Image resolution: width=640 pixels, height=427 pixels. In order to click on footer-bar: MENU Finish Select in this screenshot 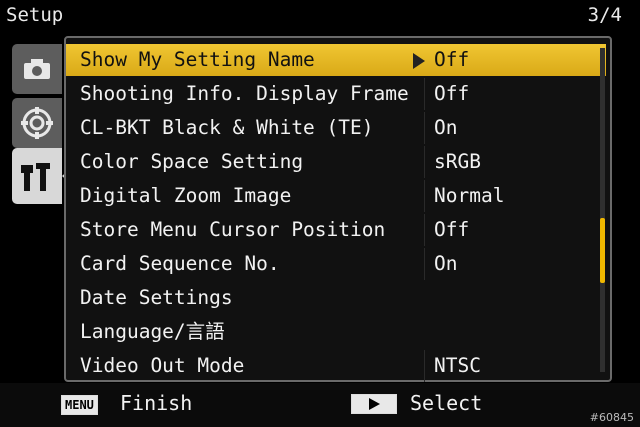, I will do `click(320, 405)`.